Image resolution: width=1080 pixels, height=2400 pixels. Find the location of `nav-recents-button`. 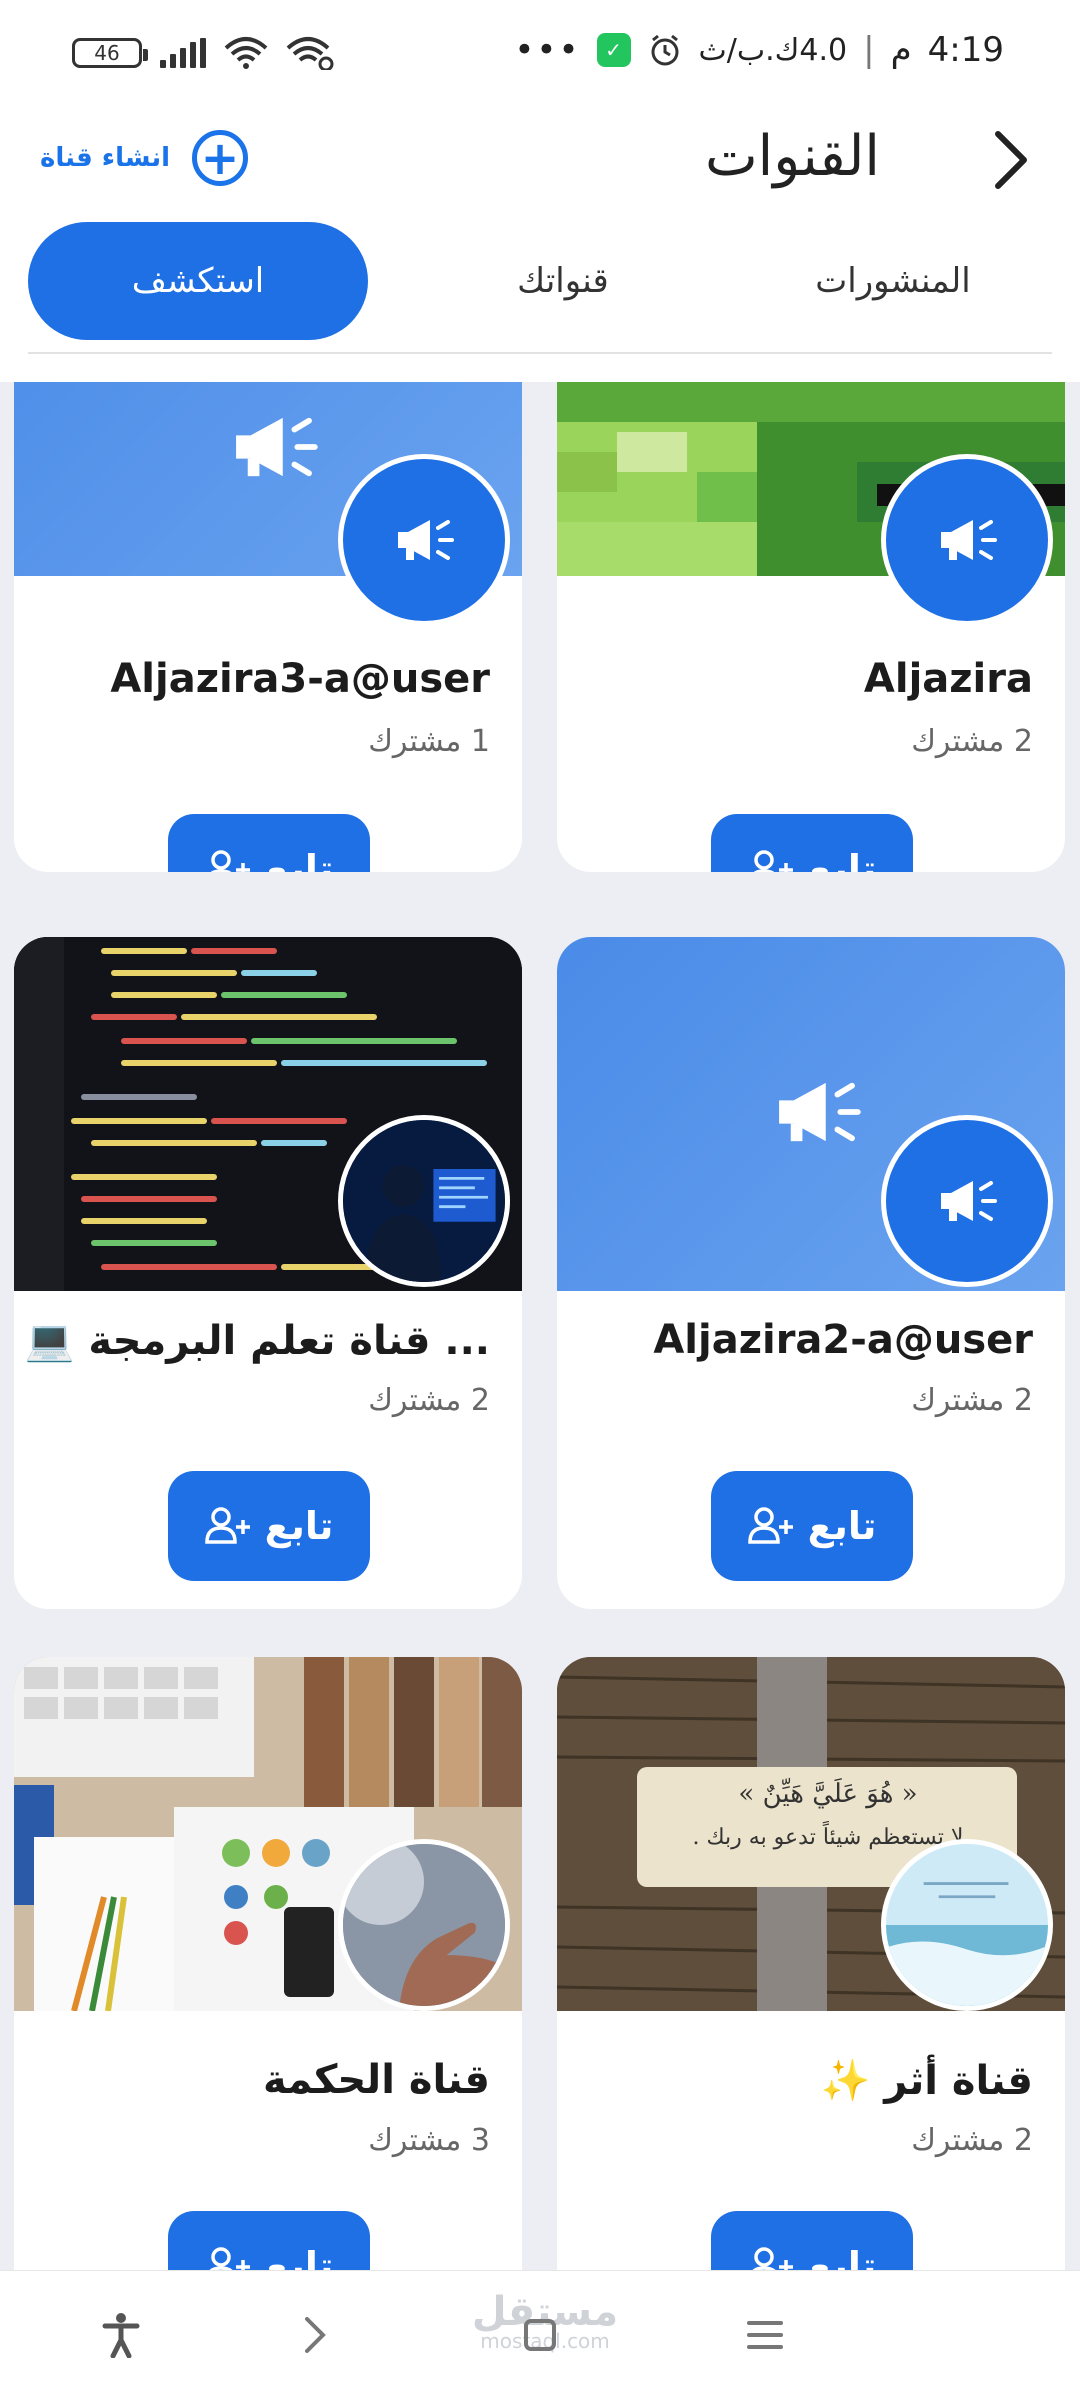

nav-recents-button is located at coordinates (765, 2335).